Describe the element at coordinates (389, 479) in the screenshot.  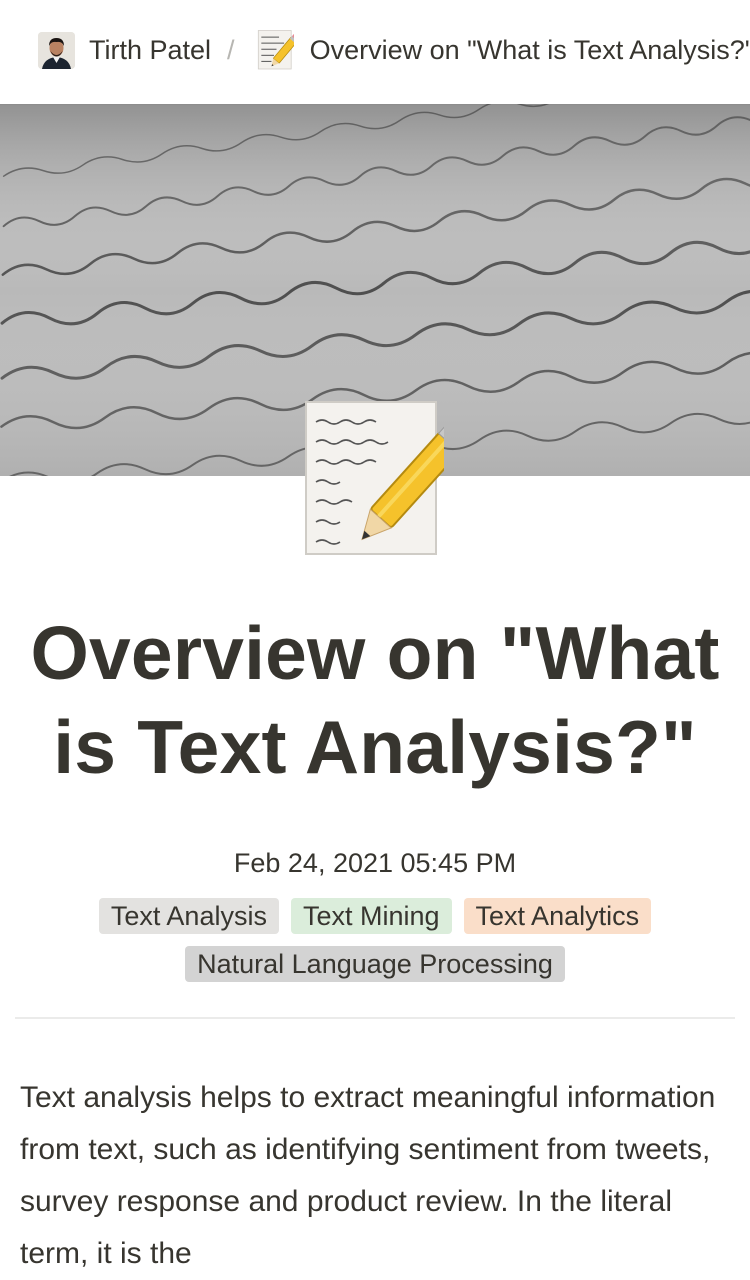
I see `page-icon` at that location.